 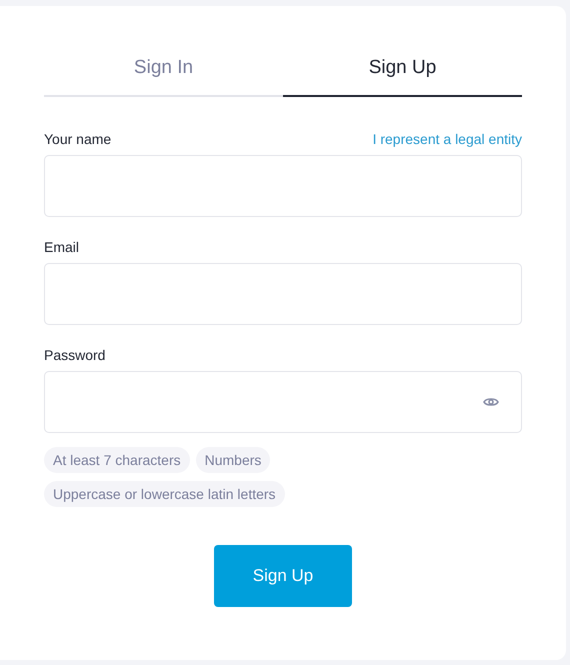 I want to click on eye-icon, so click(x=491, y=402).